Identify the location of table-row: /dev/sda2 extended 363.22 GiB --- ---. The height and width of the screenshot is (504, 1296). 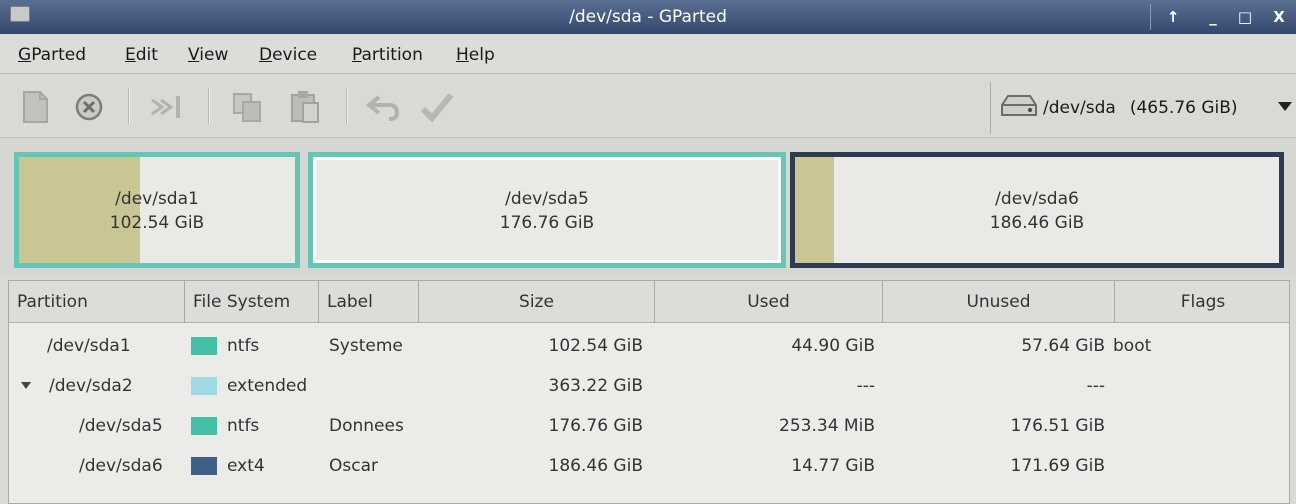
(649, 386).